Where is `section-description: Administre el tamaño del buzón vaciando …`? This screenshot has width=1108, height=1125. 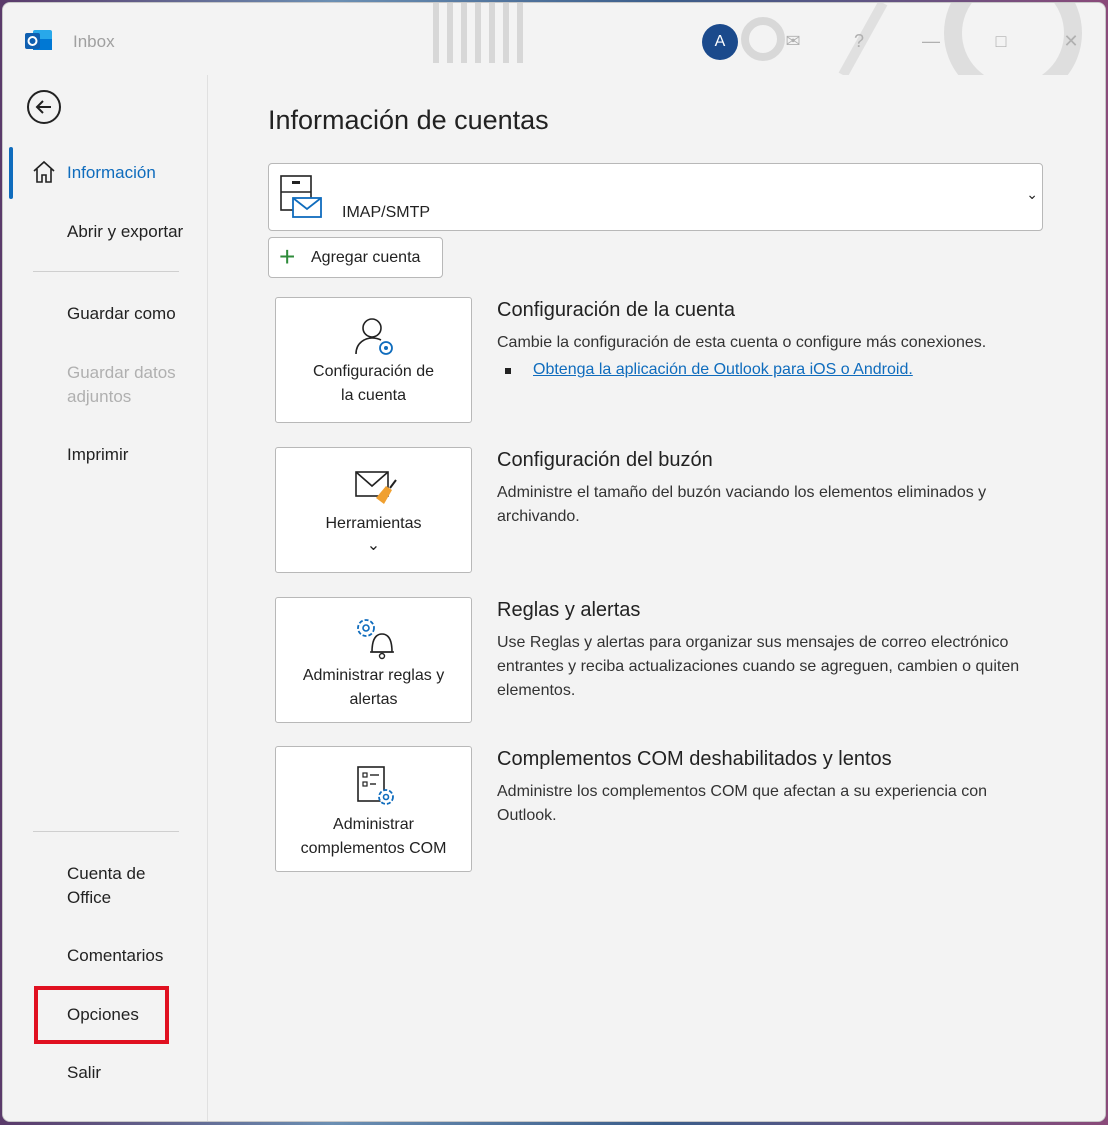
section-description: Administre el tamaño del buzón vaciando … is located at coordinates (742, 504).